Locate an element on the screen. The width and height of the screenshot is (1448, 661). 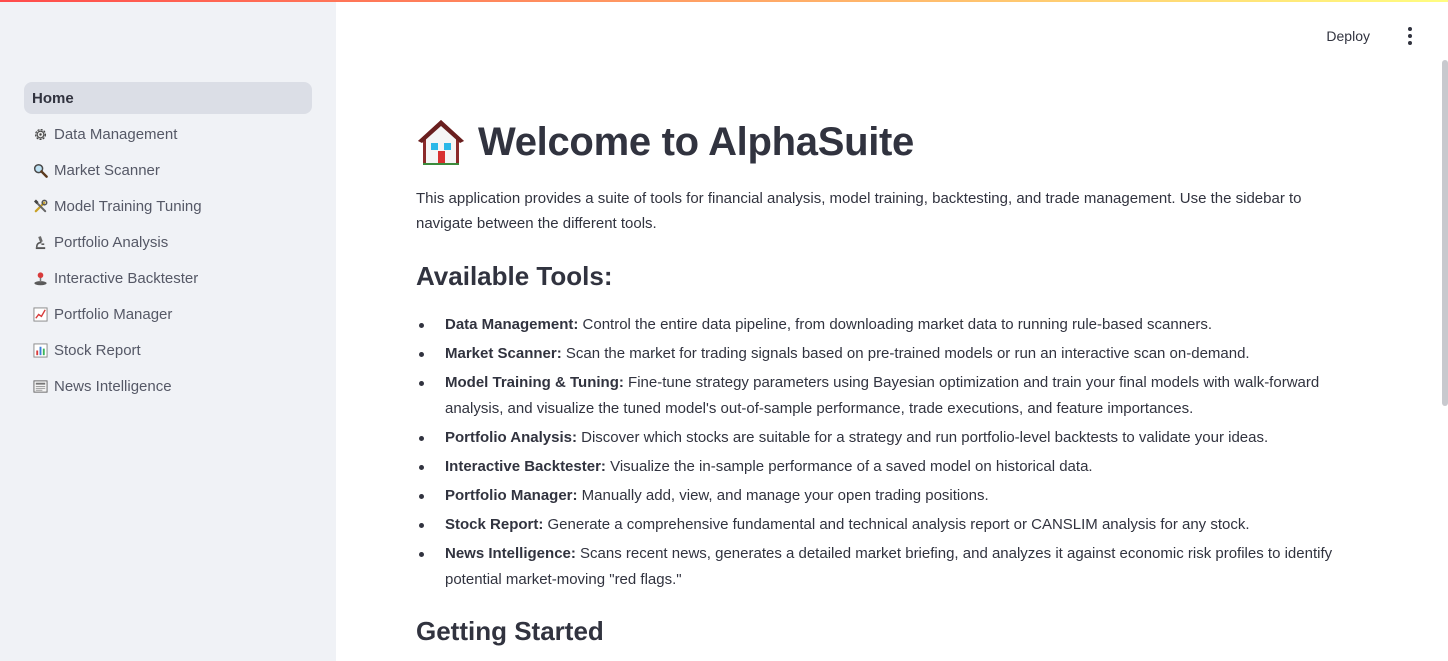
sidebar-item-interactive-backtester: Interactive Backtester is located at coordinates (168, 278).